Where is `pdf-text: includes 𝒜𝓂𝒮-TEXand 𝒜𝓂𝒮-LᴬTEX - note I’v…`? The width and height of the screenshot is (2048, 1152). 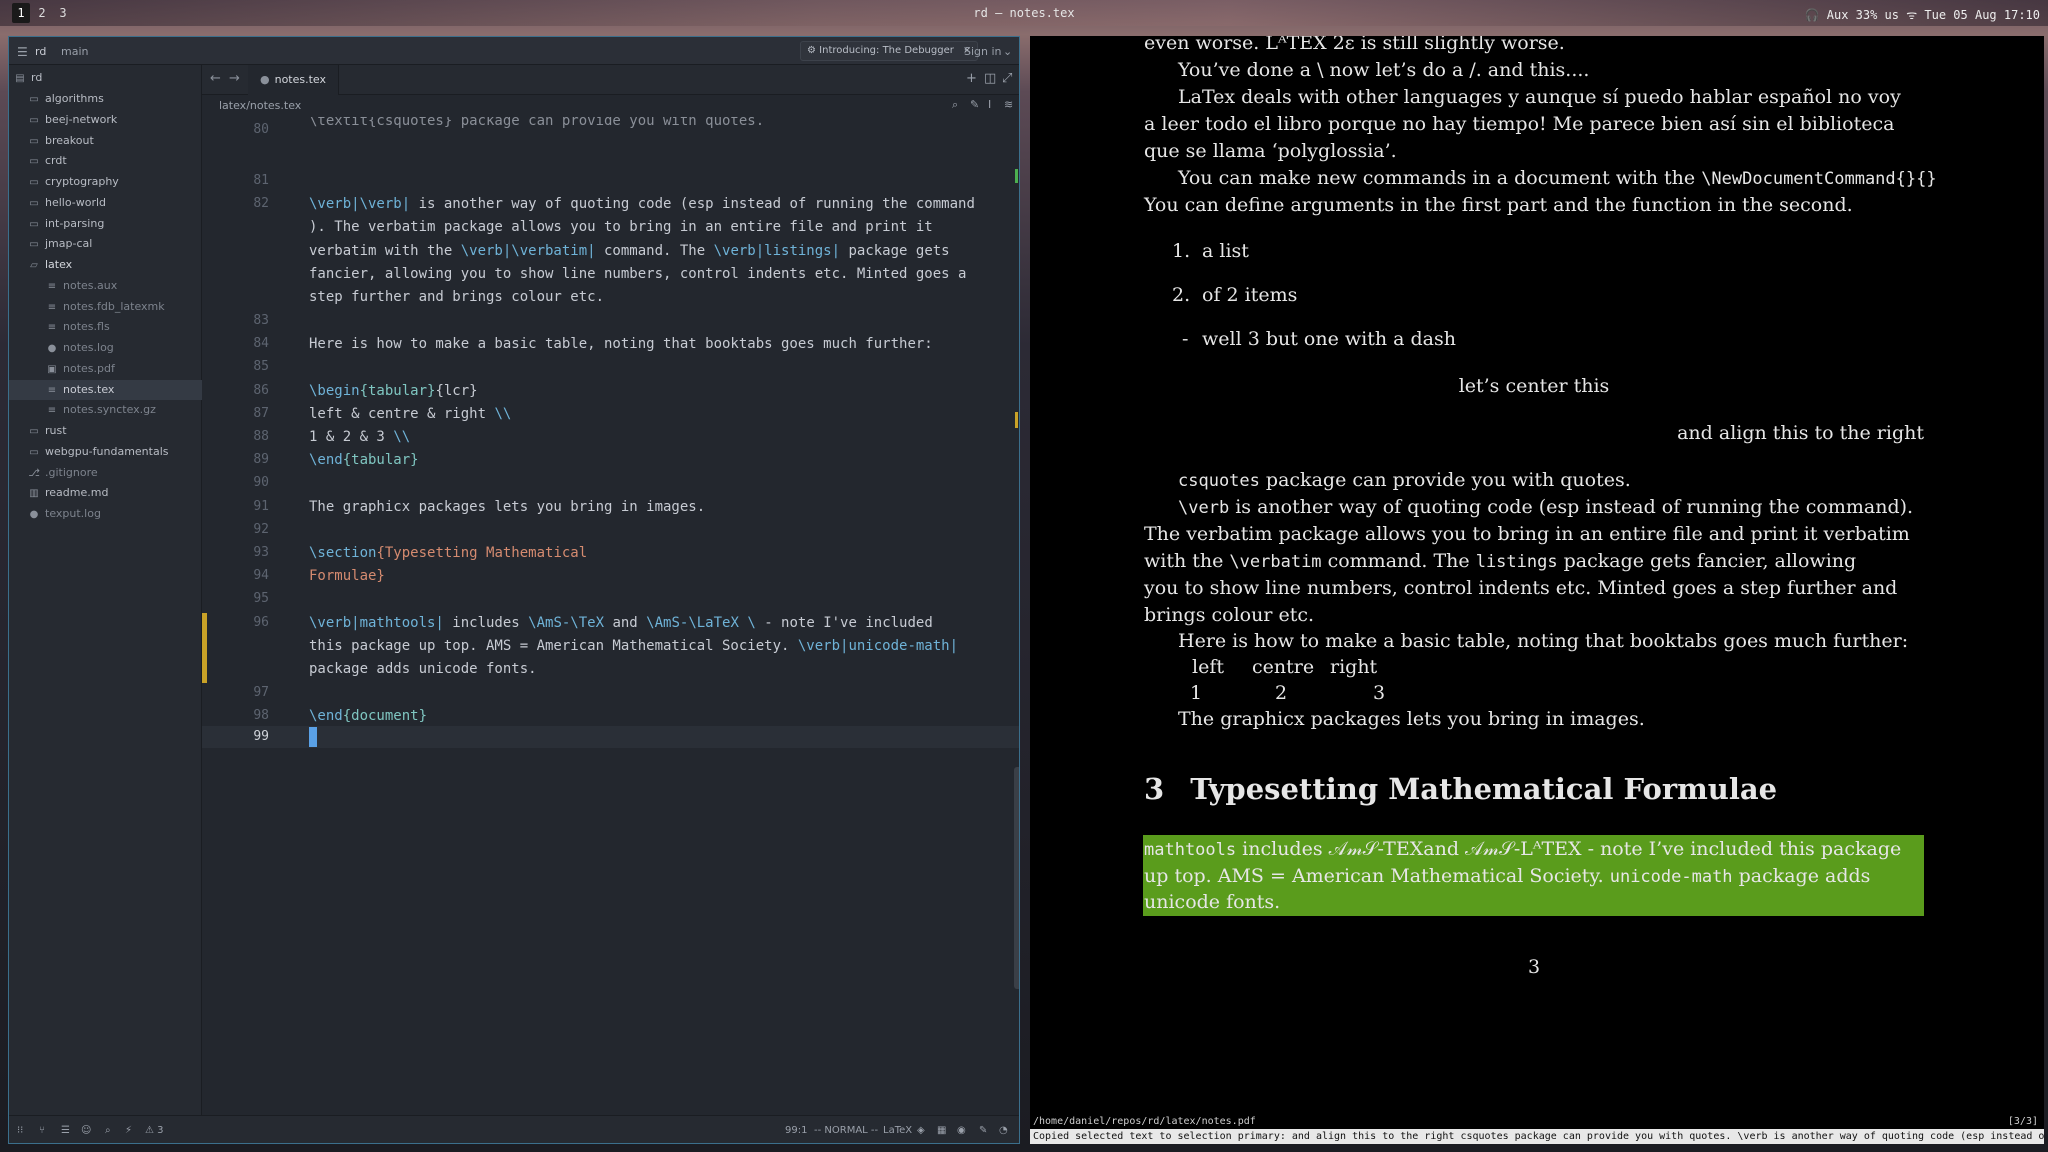
pdf-text: includes 𝒜𝓂𝒮-TEXand 𝒜𝓂𝒮-LᴬTEX - note I’v… is located at coordinates (1569, 849).